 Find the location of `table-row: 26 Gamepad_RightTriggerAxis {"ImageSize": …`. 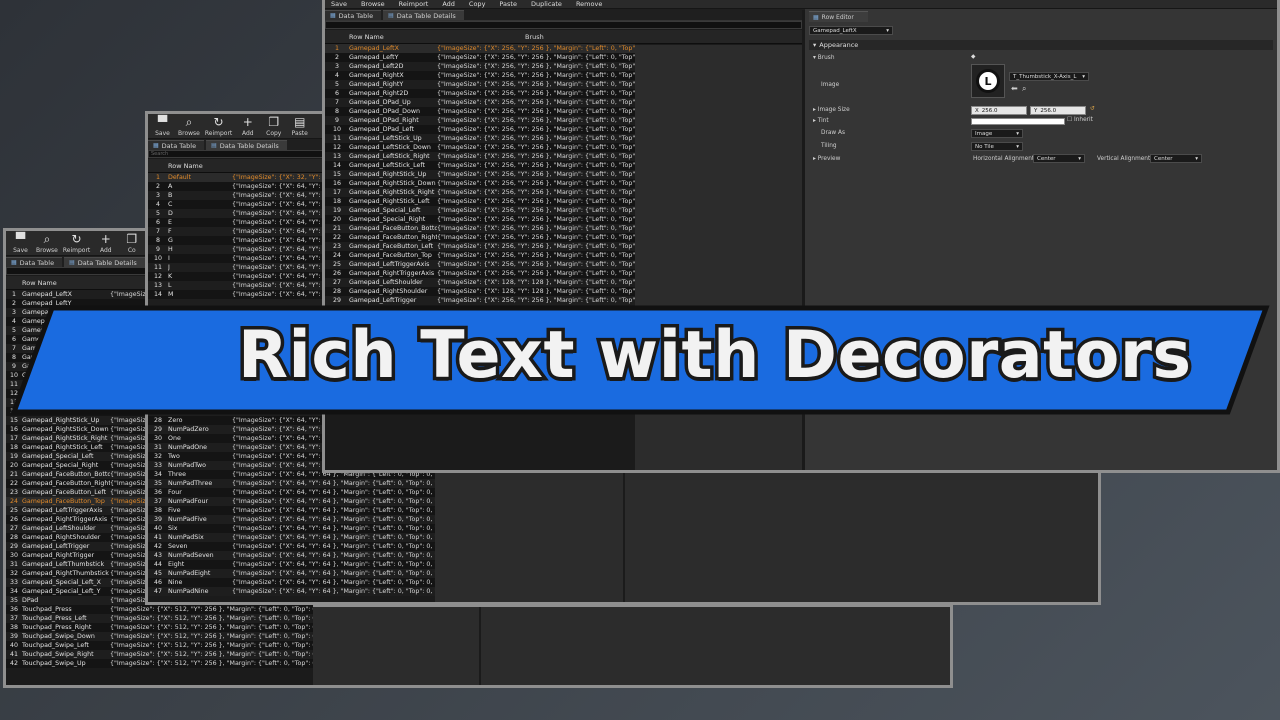

table-row: 26 Gamepad_RightTriggerAxis {"ImageSize": … is located at coordinates (480, 273).